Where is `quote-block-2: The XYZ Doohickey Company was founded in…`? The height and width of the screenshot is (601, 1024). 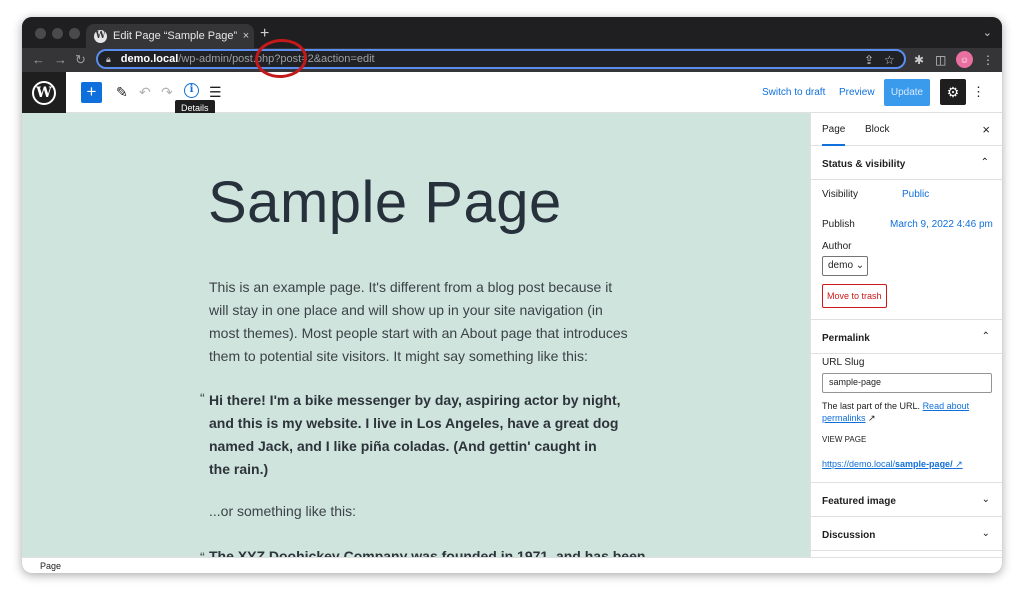
quote-block-2: The XYZ Doohickey Company was founded in… is located at coordinates (439, 552).